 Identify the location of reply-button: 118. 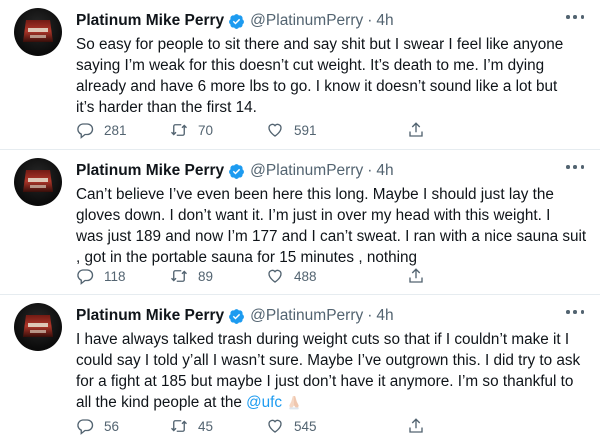
(101, 276).